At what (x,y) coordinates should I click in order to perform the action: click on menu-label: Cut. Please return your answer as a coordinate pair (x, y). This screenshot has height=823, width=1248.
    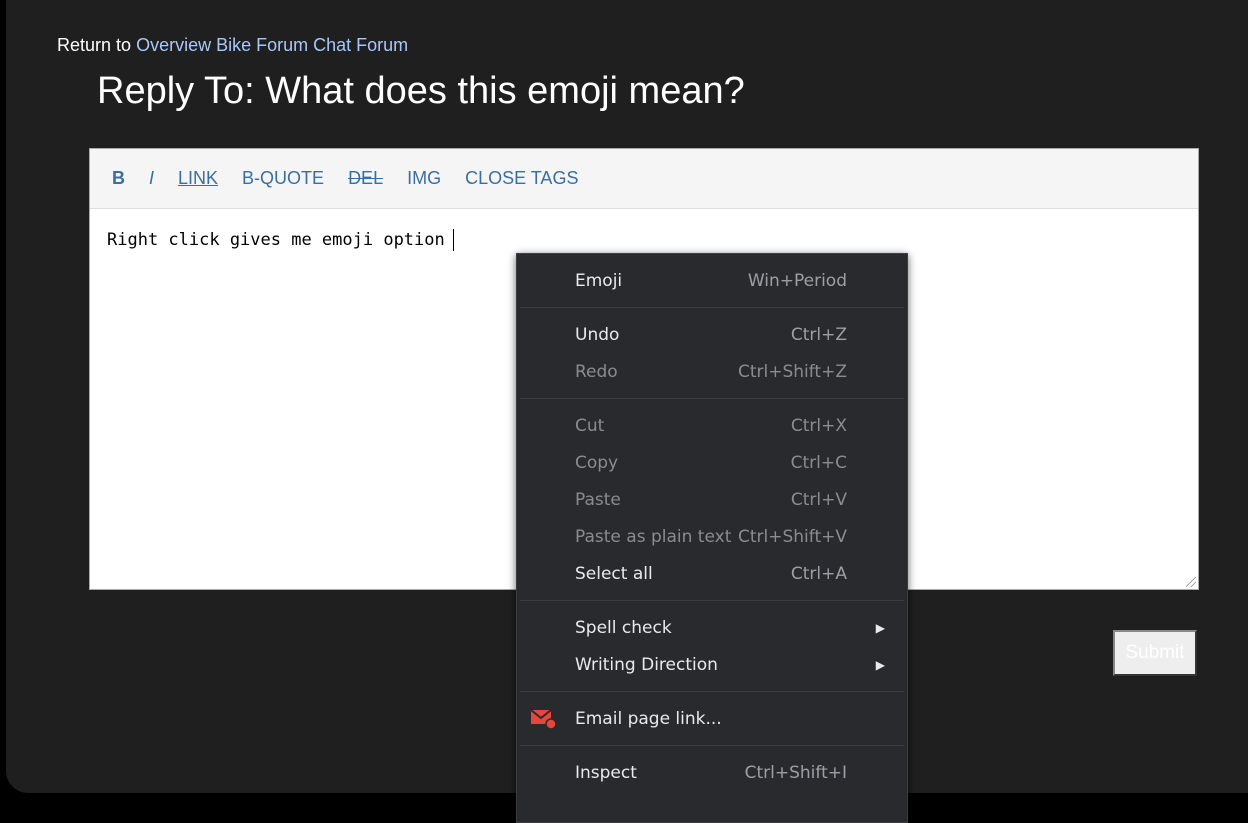
    Looking at the image, I should click on (590, 425).